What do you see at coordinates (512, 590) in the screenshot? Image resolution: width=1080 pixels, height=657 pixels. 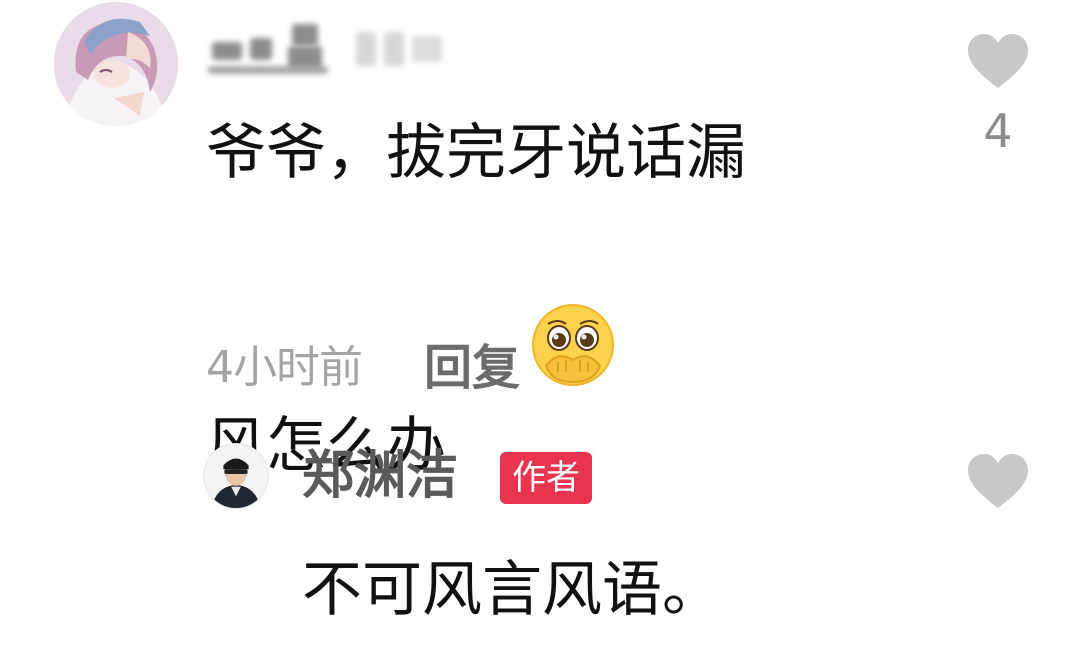 I see `reply-text: 不可风言风语。` at bounding box center [512, 590].